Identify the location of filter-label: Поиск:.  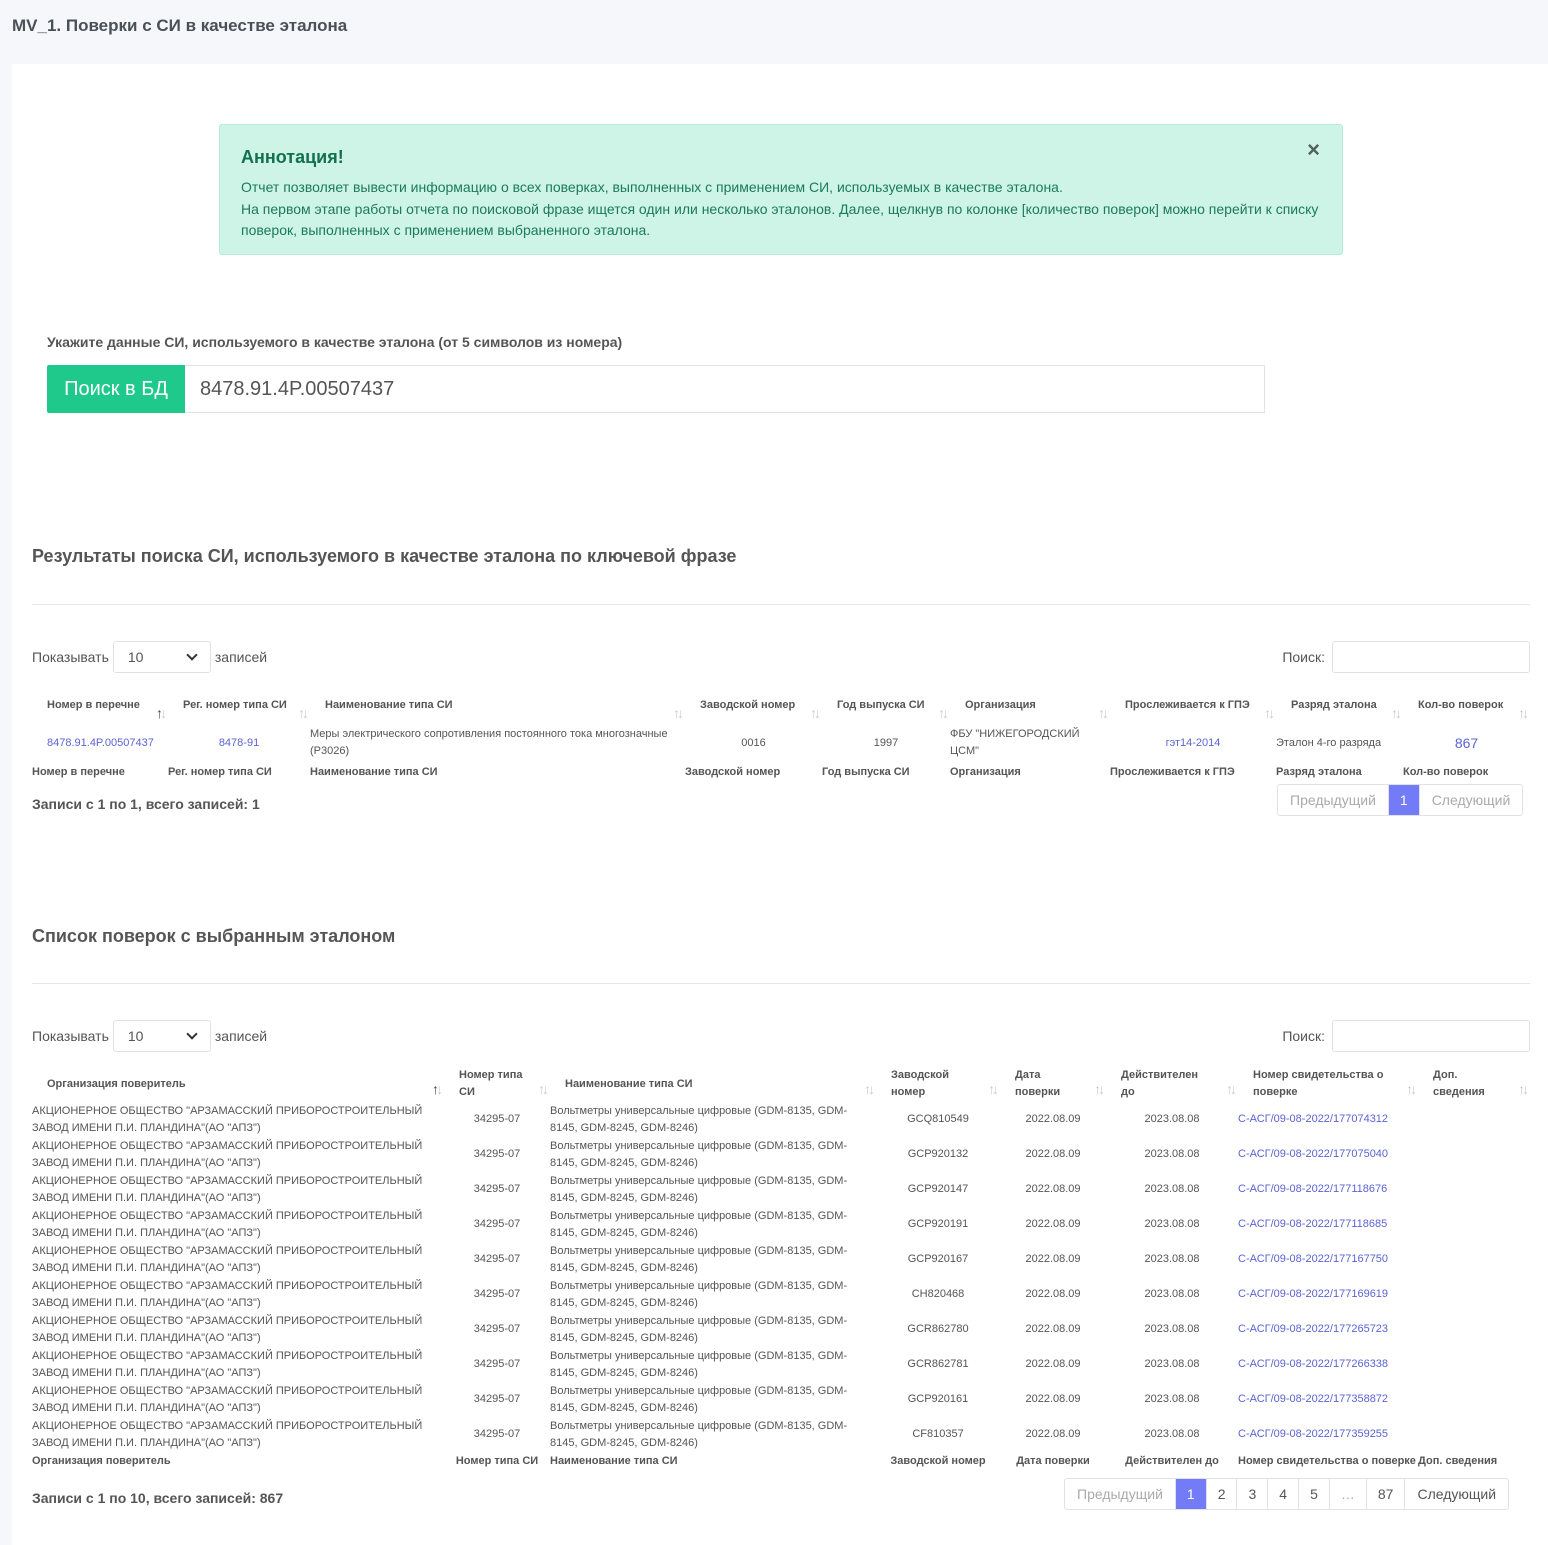
(1303, 1036).